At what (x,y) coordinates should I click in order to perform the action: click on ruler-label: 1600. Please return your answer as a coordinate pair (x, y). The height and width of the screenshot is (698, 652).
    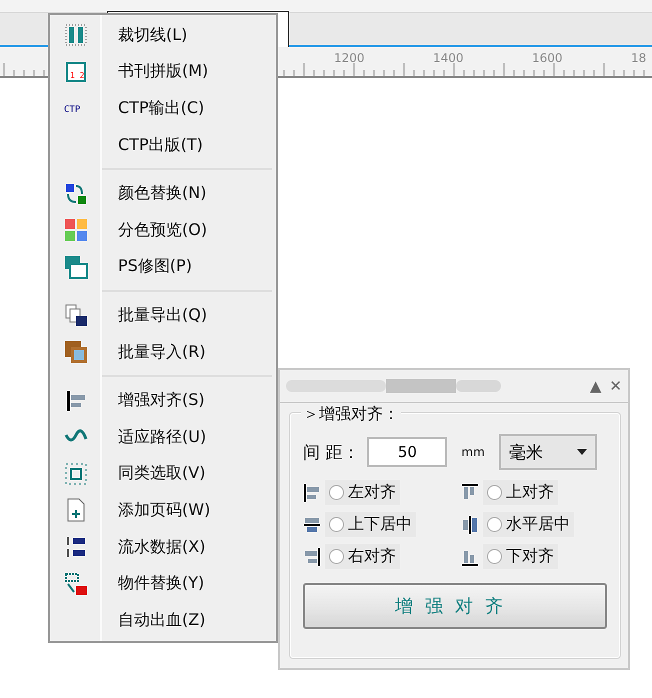
    Looking at the image, I should click on (547, 58).